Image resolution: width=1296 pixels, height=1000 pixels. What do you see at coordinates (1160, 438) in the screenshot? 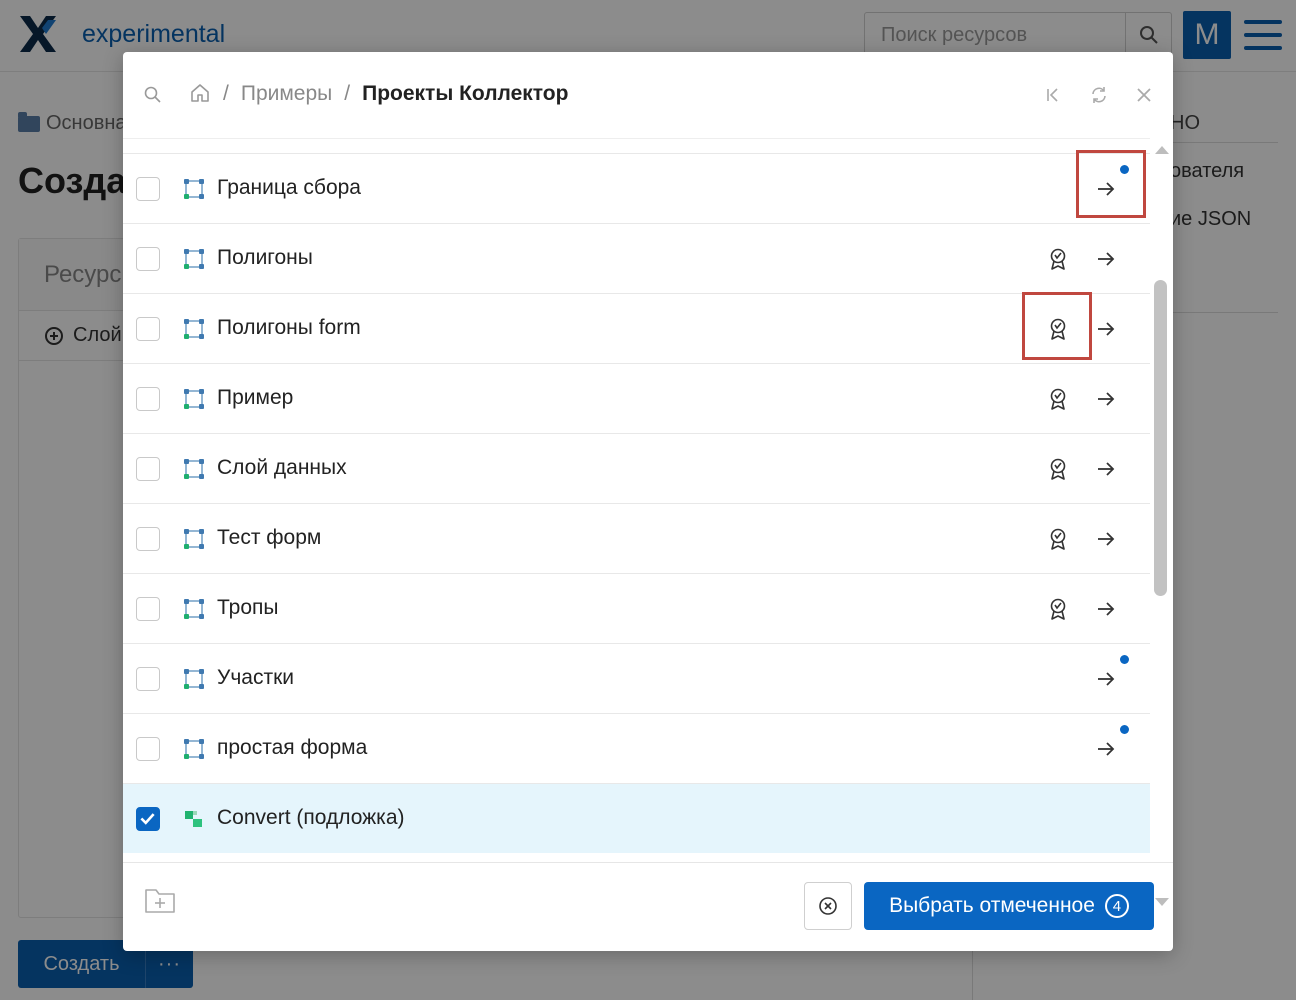
I see `scrollbar-thumb` at bounding box center [1160, 438].